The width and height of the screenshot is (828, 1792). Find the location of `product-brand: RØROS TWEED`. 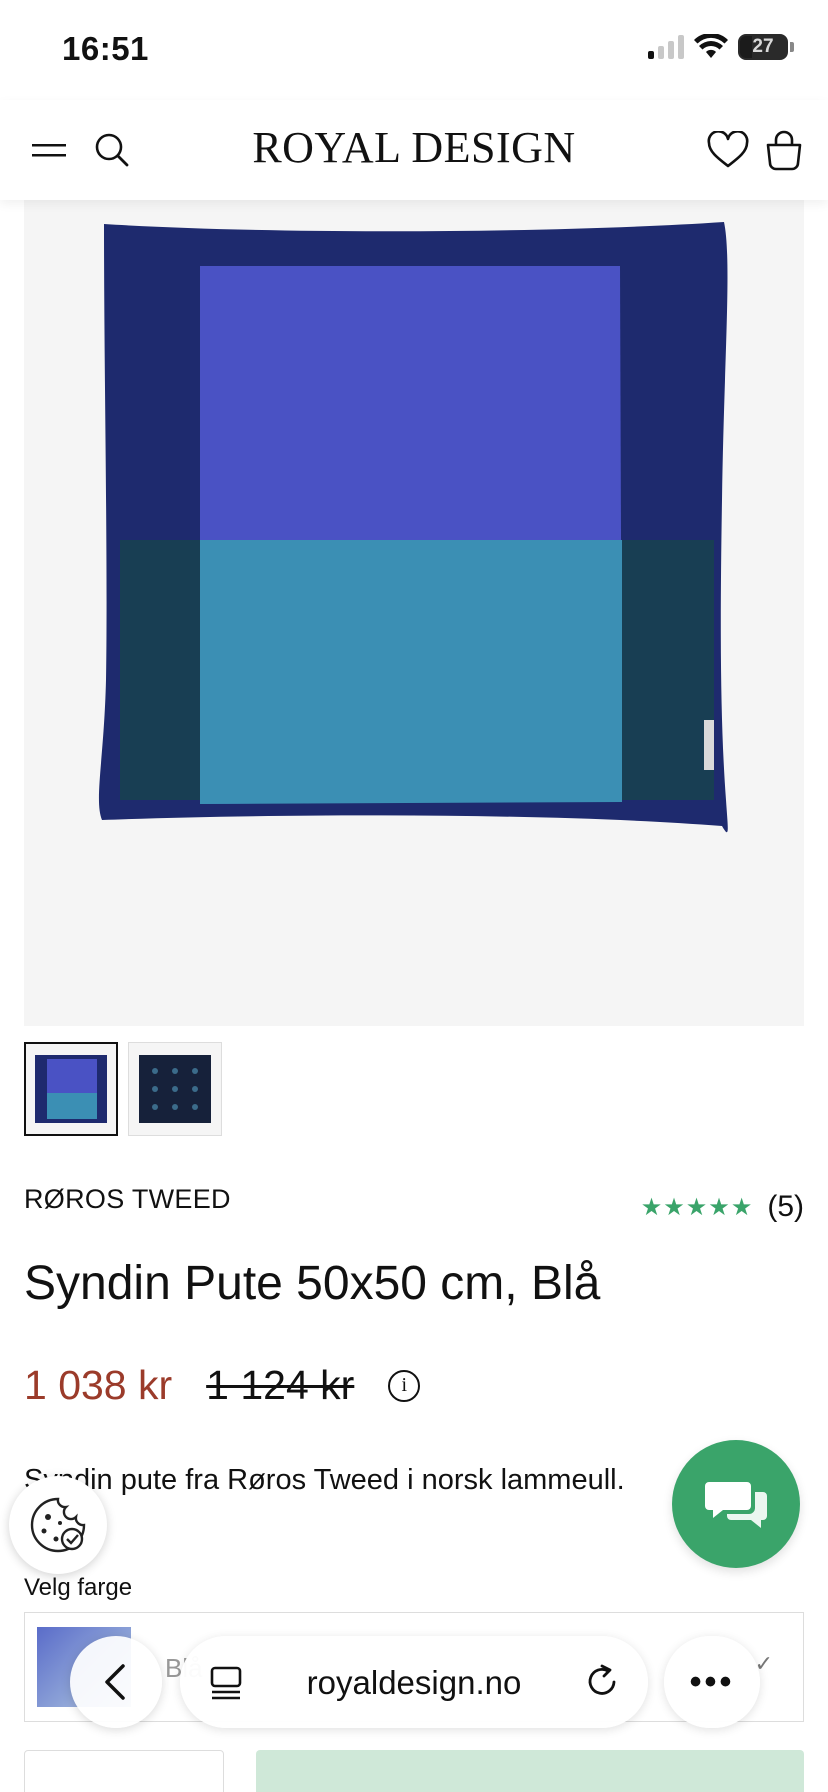

product-brand: RØROS TWEED is located at coordinates (127, 1199).